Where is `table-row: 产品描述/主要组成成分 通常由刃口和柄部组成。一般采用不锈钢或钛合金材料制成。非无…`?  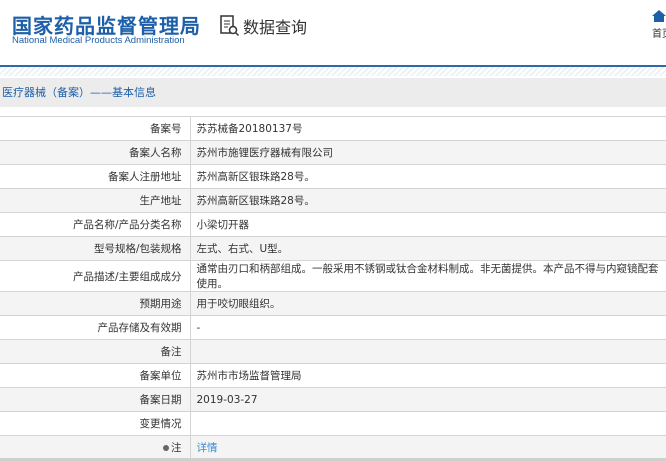
table-row: 产品描述/主要组成成分 通常由刃口和柄部组成。一般采用不锈钢或钛合金材料制成。非无… is located at coordinates (333, 276).